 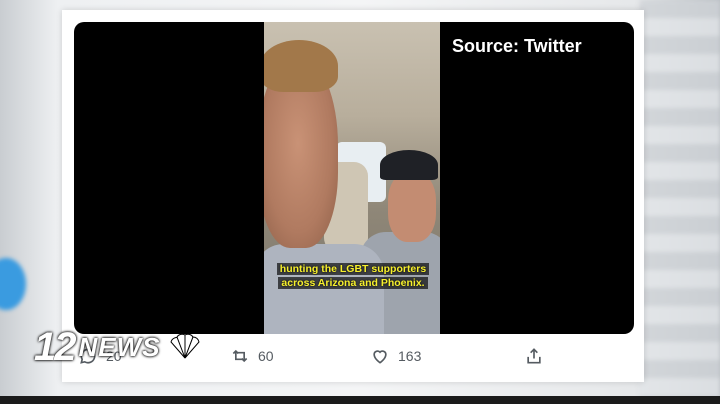 I want to click on share-button, so click(x=534, y=356).